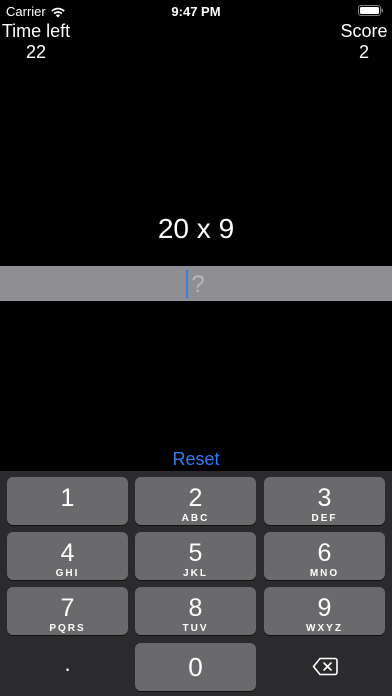 Image resolution: width=392 pixels, height=696 pixels. What do you see at coordinates (364, 31) in the screenshot?
I see `score-label: Score` at bounding box center [364, 31].